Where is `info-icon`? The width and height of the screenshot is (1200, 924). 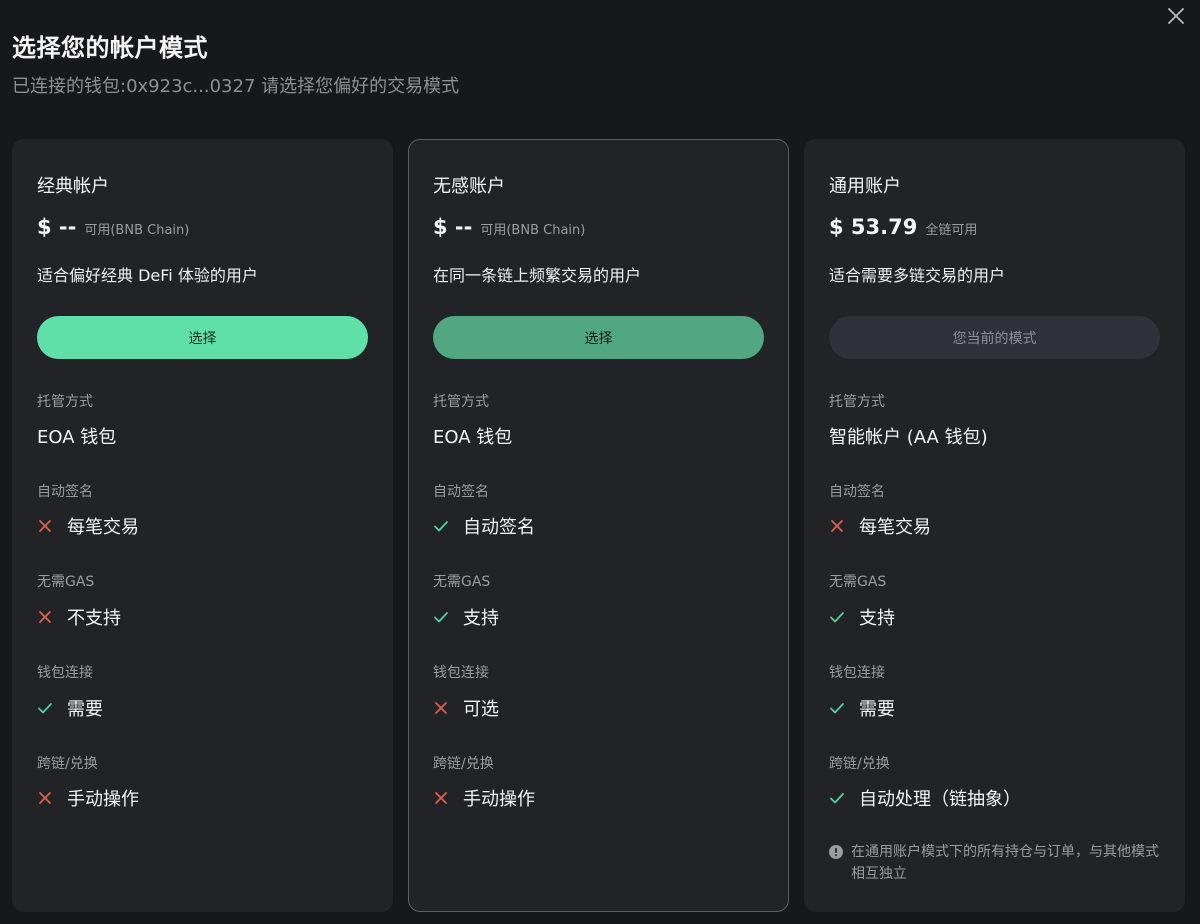 info-icon is located at coordinates (836, 852).